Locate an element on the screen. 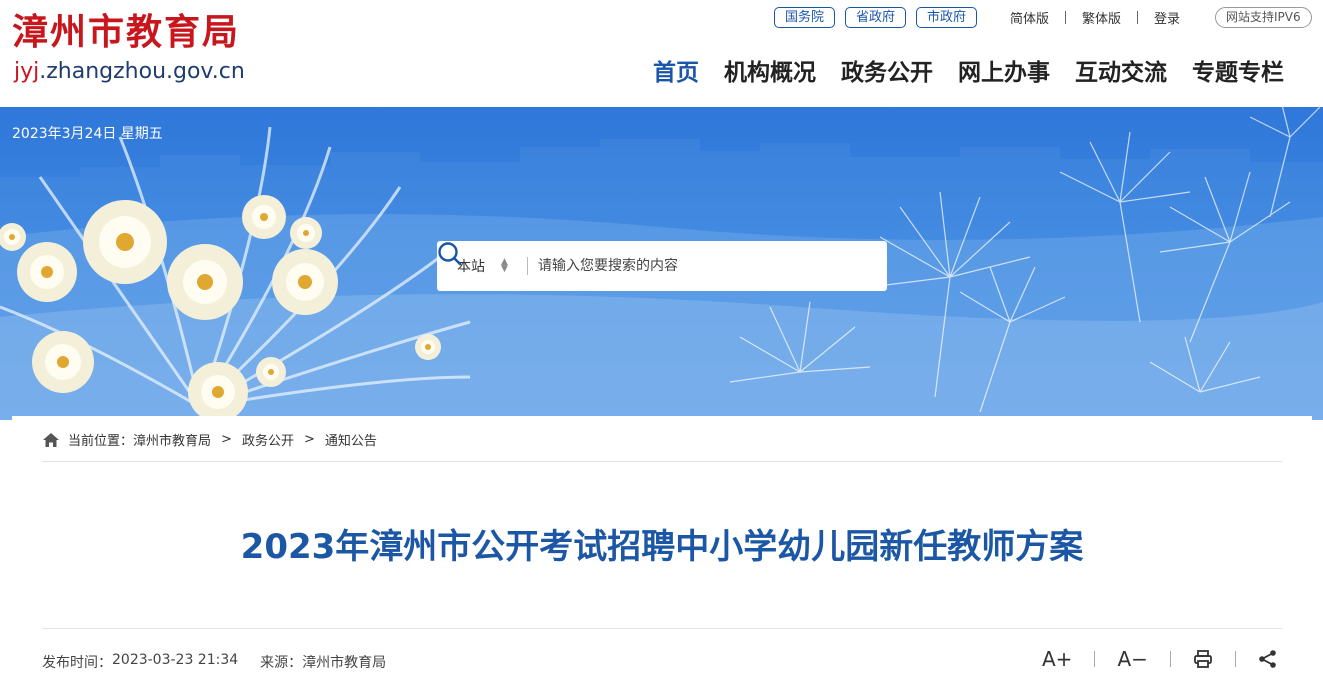 This screenshot has height=675, width=1323. gov-links: 国务院 省政府 市政府 is located at coordinates (876, 17).